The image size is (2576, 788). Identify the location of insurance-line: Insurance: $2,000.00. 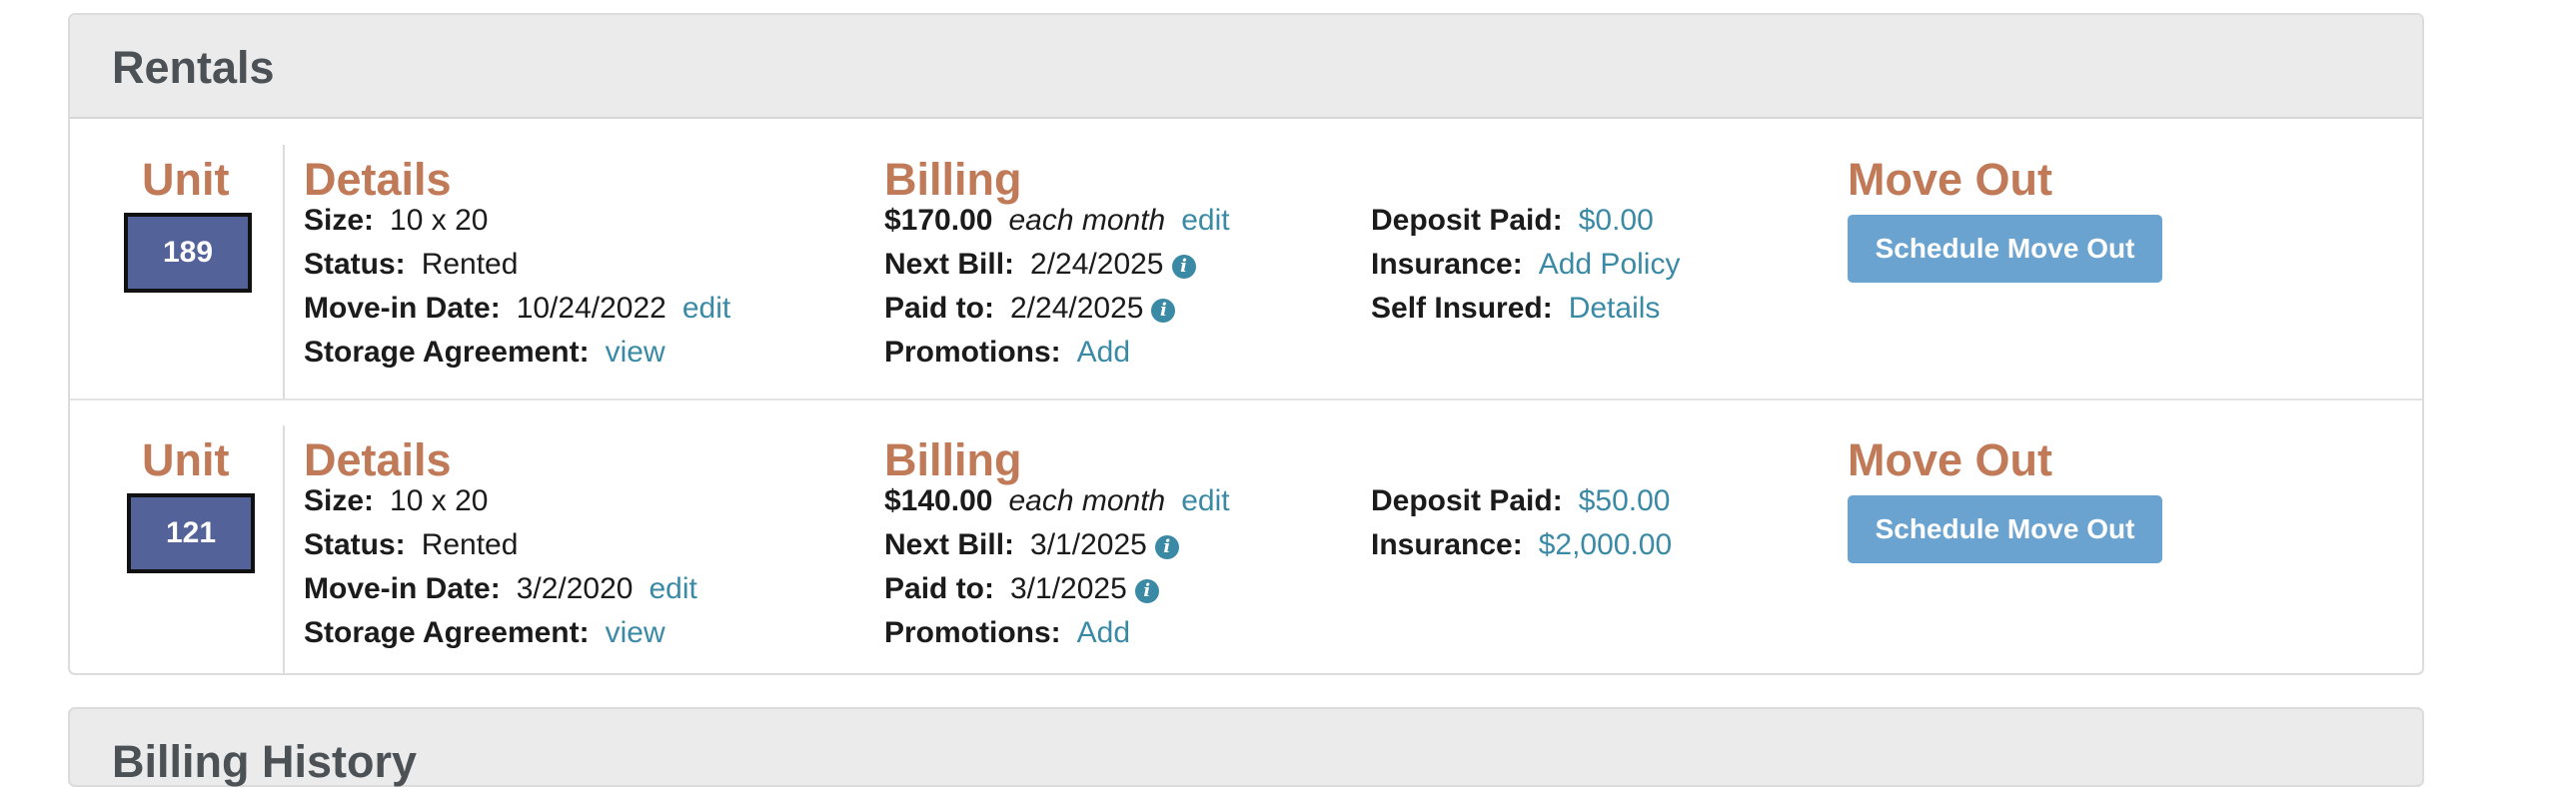
(1521, 545).